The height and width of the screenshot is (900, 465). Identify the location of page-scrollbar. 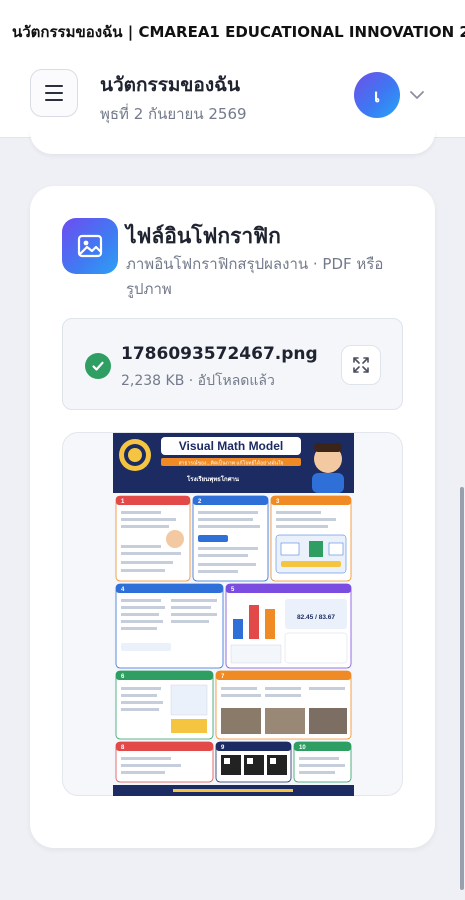
(462, 688).